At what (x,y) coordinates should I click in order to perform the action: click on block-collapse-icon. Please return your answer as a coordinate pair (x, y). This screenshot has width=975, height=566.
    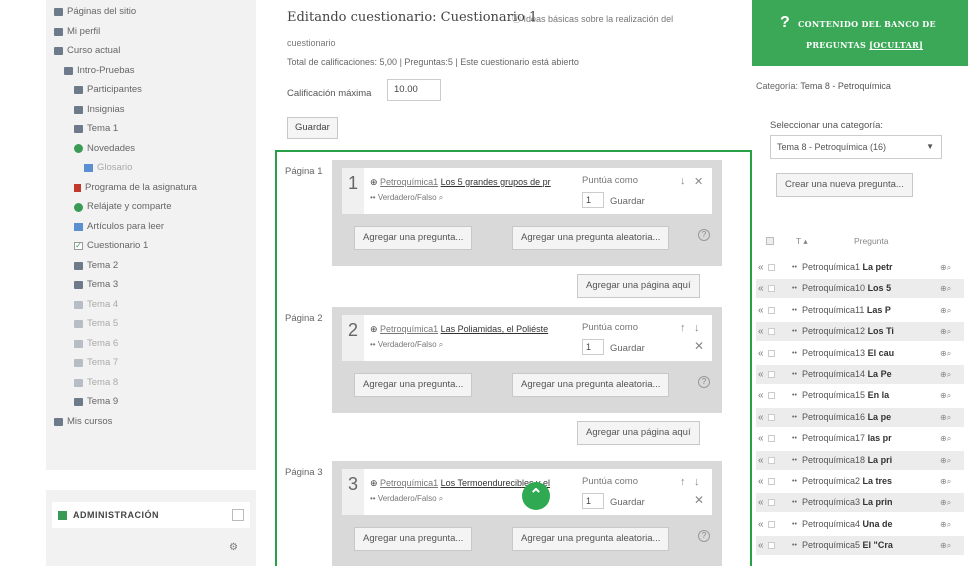
    Looking at the image, I should click on (238, 515).